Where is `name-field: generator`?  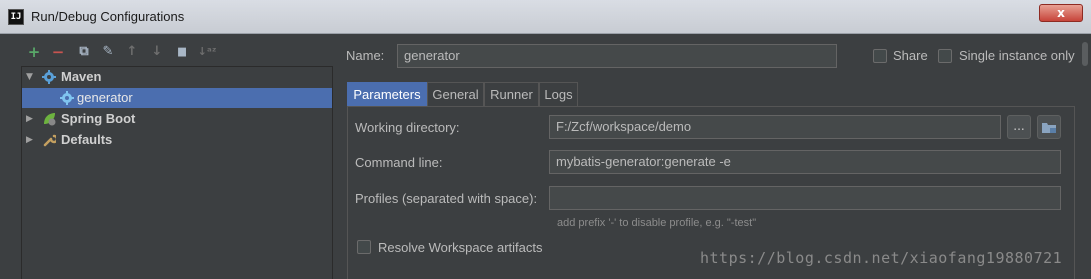
name-field: generator is located at coordinates (617, 56).